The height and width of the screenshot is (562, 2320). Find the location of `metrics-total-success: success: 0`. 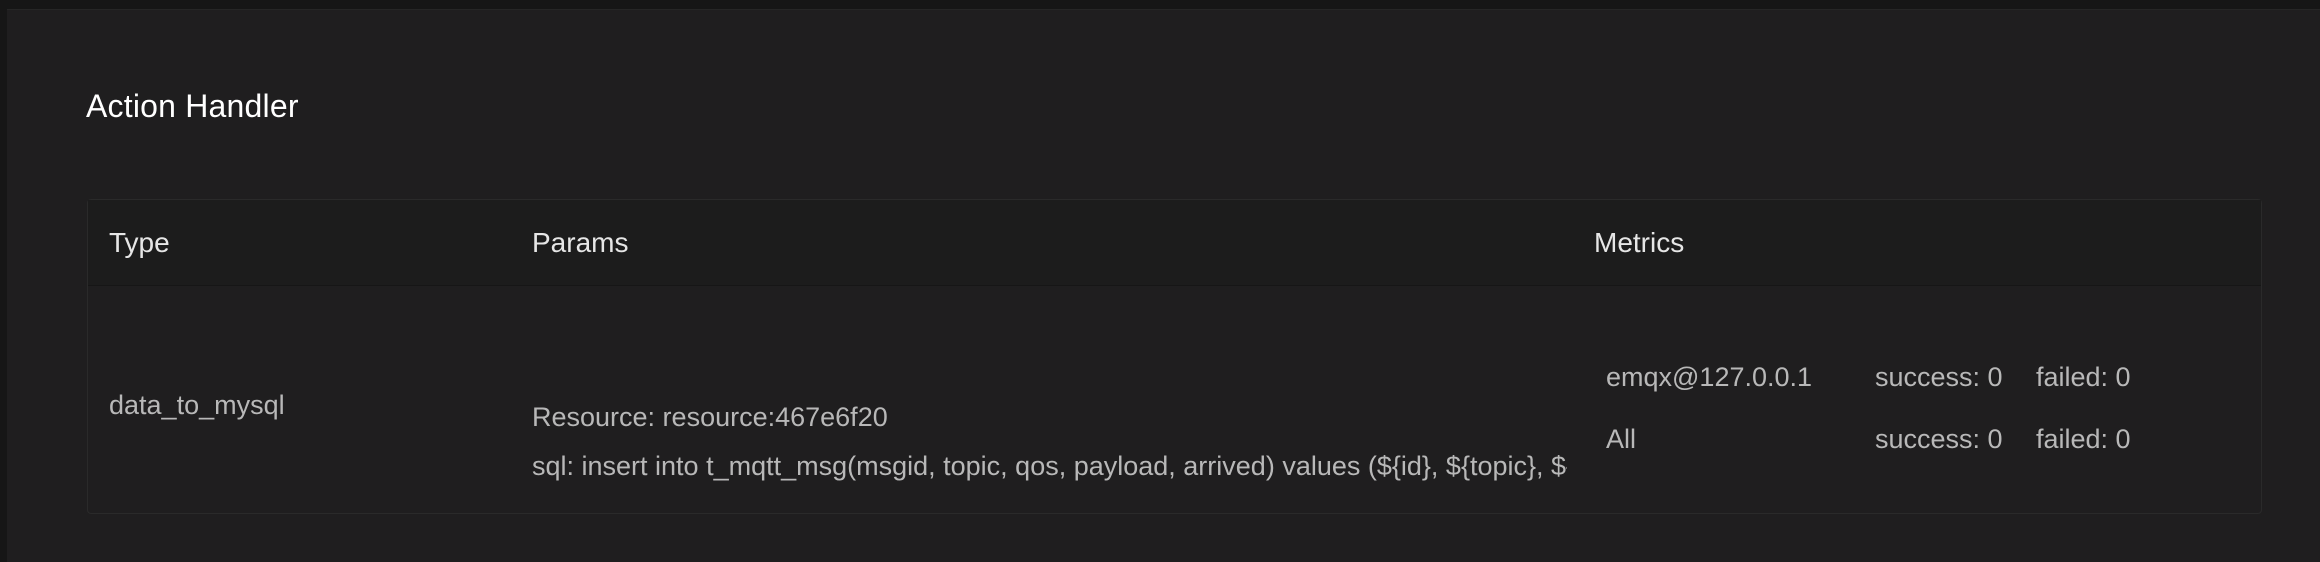

metrics-total-success: success: 0 is located at coordinates (1939, 439).